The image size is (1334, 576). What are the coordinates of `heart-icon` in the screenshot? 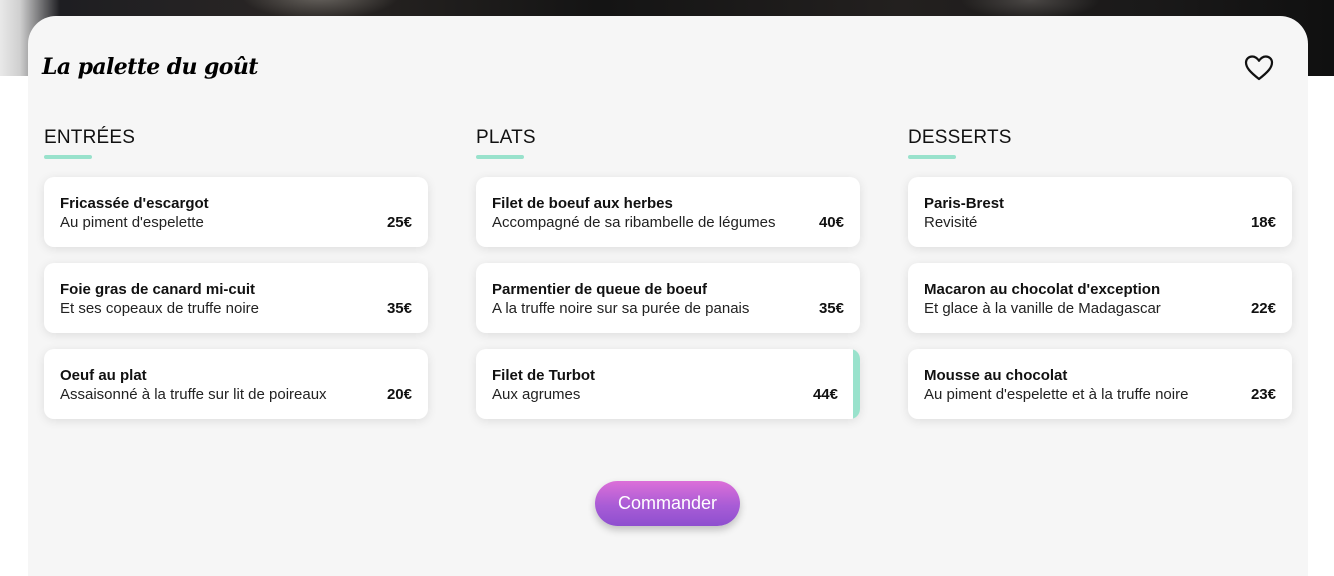 It's located at (1259, 68).